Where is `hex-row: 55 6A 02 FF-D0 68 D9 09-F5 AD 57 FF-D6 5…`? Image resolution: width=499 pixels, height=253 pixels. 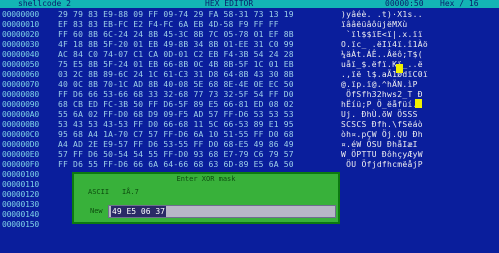
hex-row: 55 6A 02 FF-D0 68 D9 09-F5 AD 57 FF-D6 5… is located at coordinates (176, 114).